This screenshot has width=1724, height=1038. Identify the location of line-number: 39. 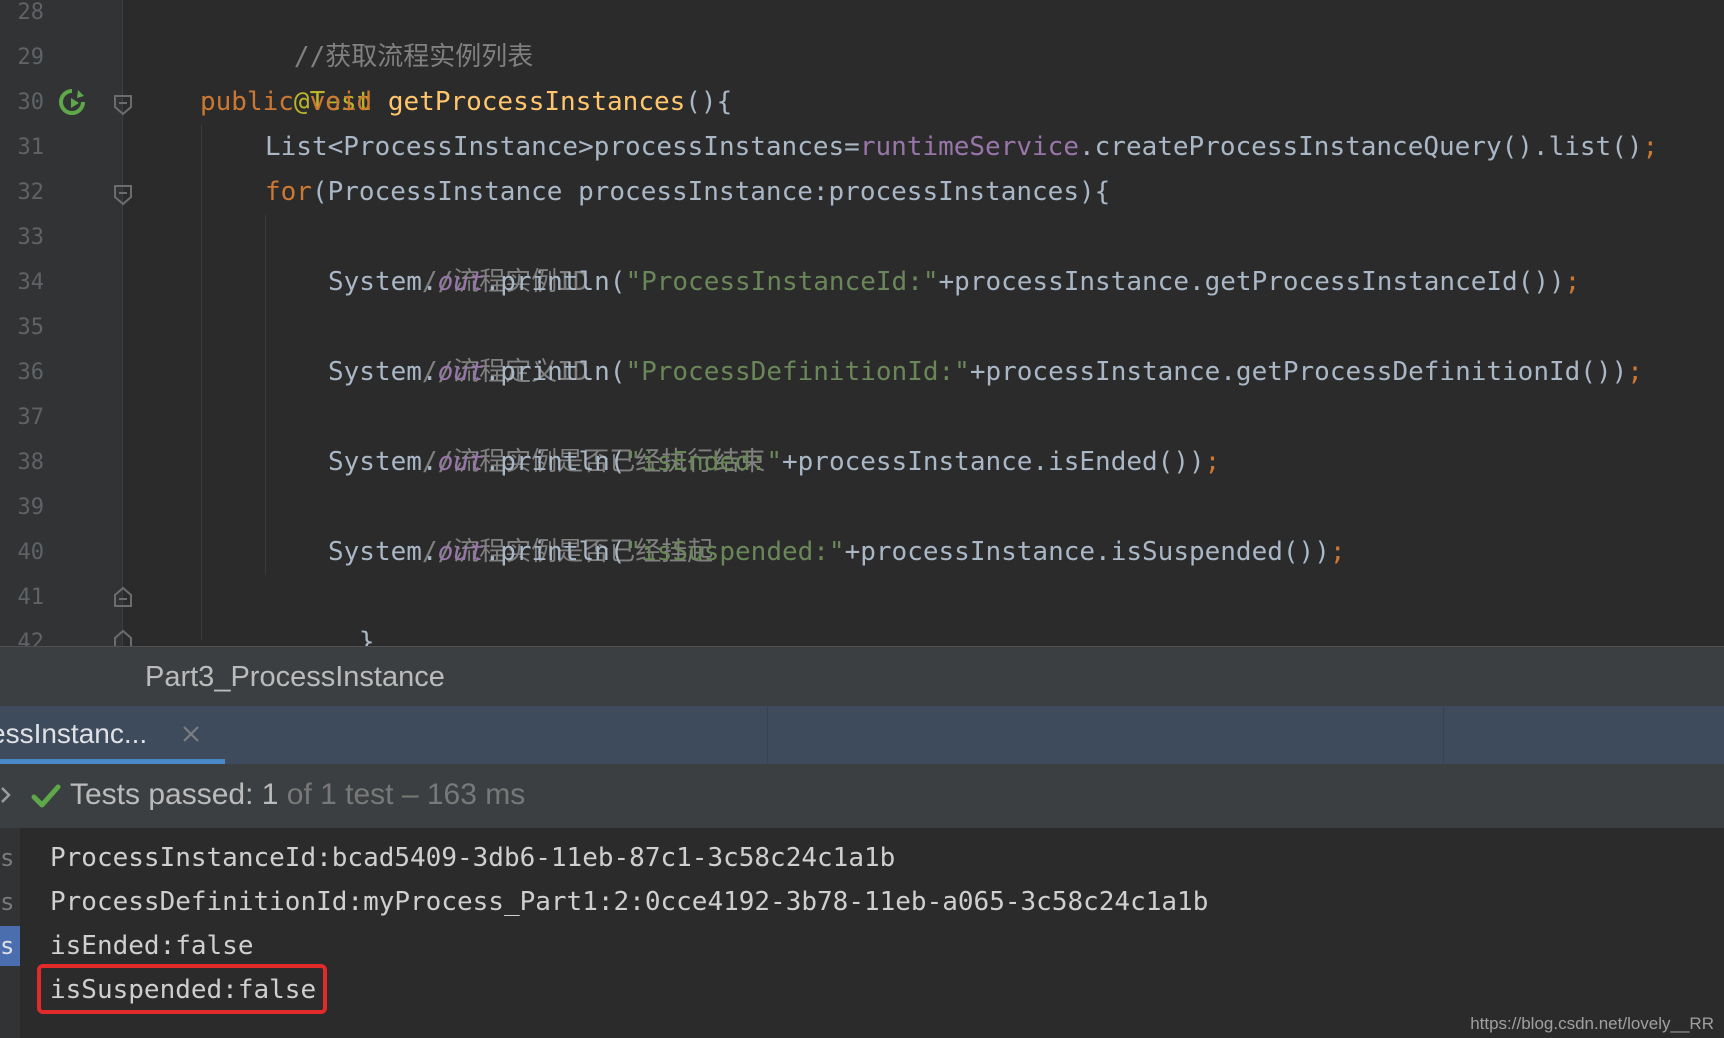
(31, 507).